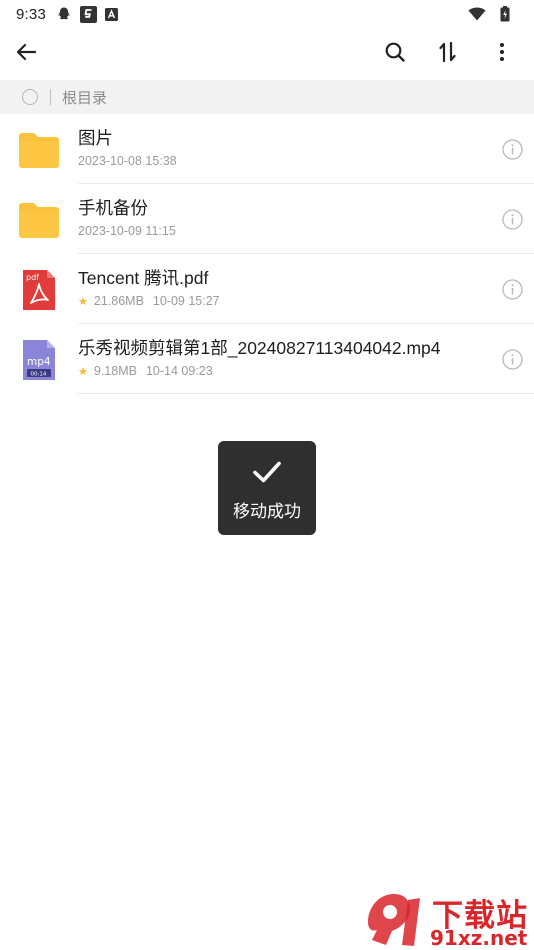  I want to click on search-button, so click(395, 54).